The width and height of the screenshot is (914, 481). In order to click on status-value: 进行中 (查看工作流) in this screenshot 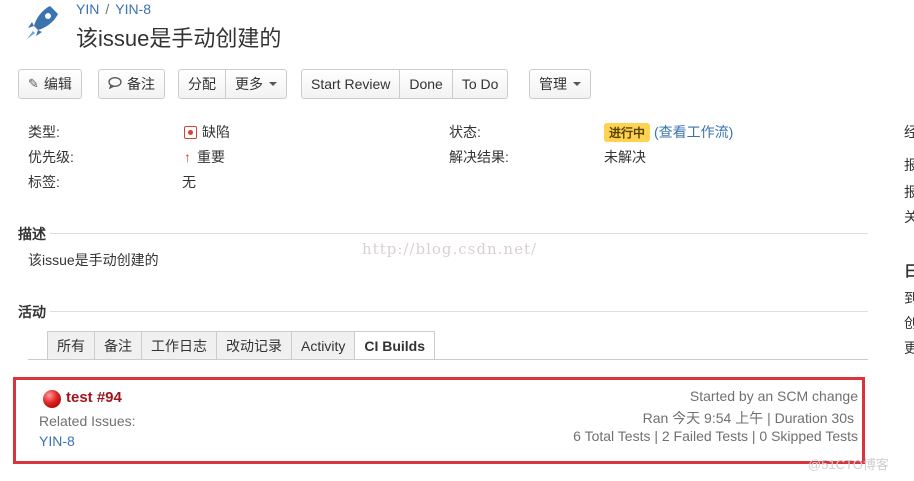, I will do `click(668, 132)`.